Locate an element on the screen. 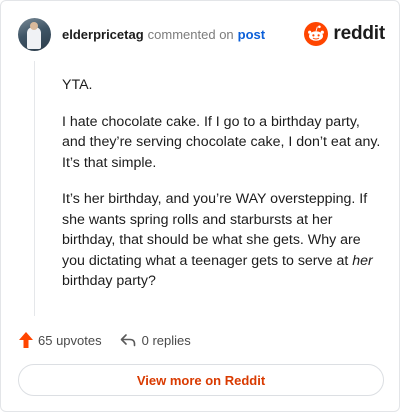  avatar-figure is located at coordinates (34, 37).